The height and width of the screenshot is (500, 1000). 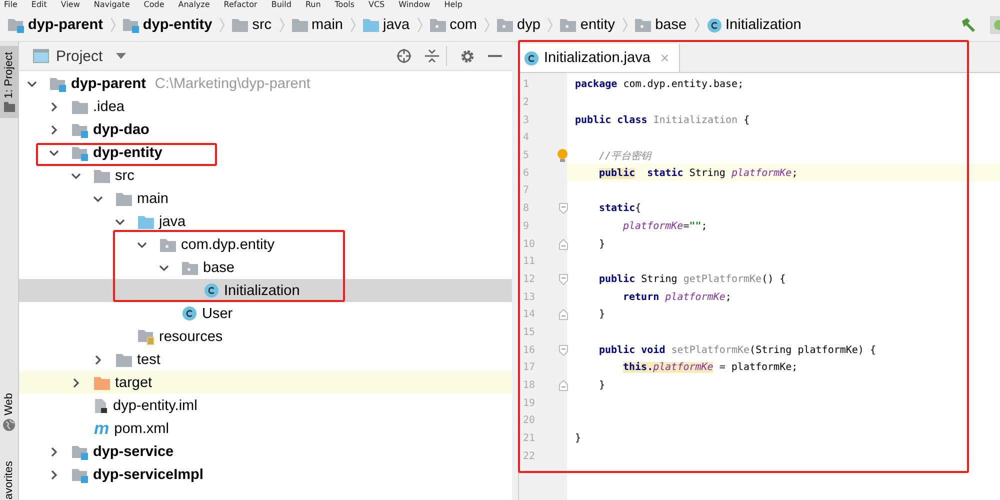 I want to click on line-number: 17, so click(x=529, y=368).